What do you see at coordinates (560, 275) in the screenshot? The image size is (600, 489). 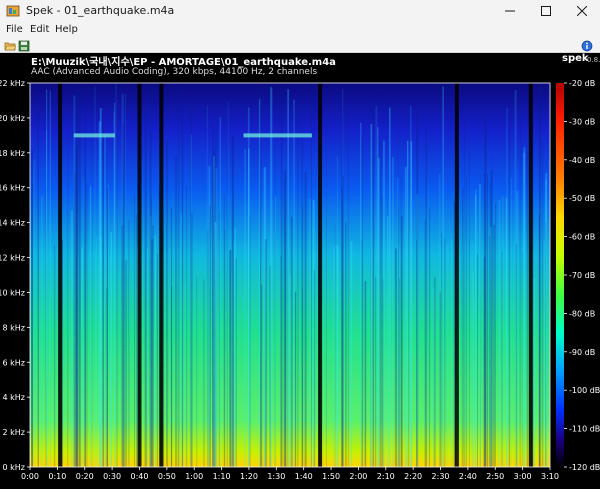 I see `db-color-scale` at bounding box center [560, 275].